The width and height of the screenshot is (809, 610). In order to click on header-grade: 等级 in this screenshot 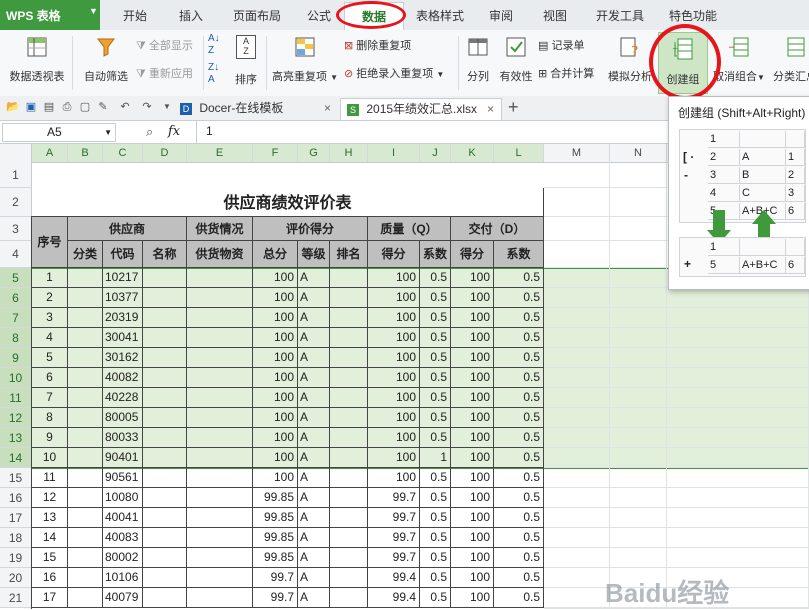, I will do `click(314, 254)`.